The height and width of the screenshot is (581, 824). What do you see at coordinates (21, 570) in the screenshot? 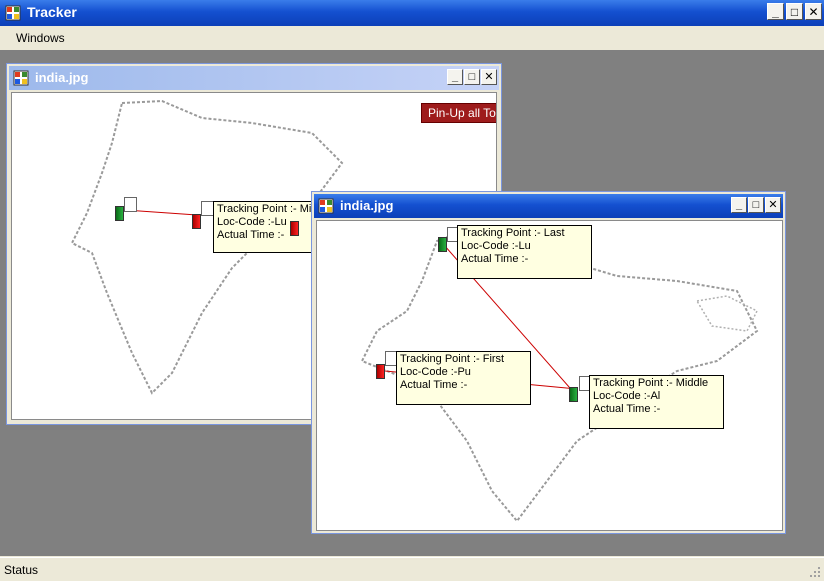
I see `status-text: Status` at bounding box center [21, 570].